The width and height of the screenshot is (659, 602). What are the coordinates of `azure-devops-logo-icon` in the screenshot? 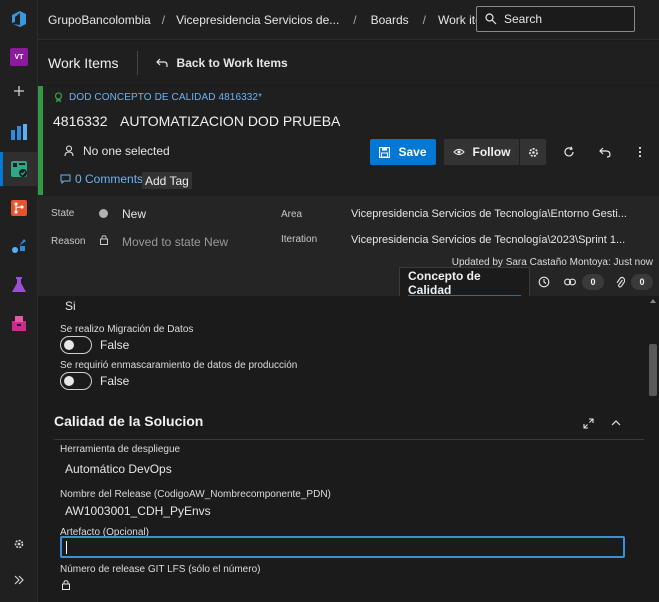 It's located at (19, 19).